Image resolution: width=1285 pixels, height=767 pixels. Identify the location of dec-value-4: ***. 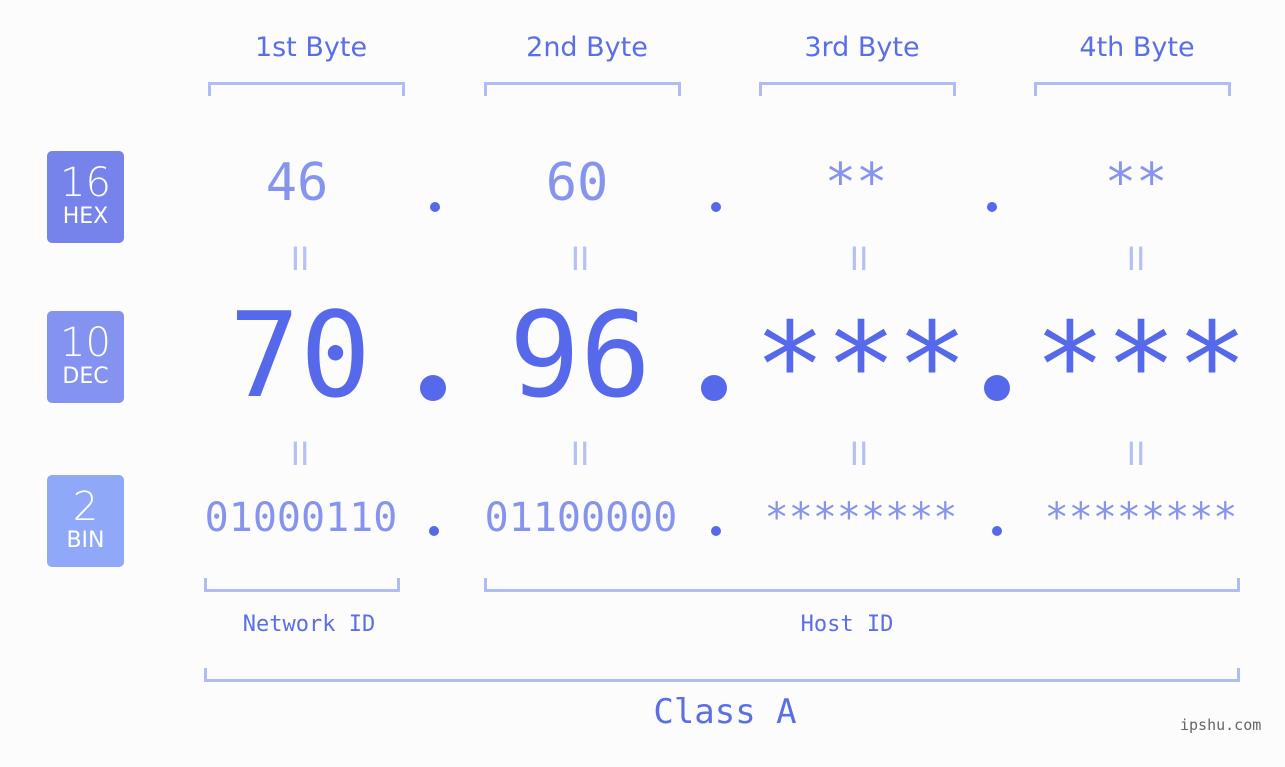
(1141, 365).